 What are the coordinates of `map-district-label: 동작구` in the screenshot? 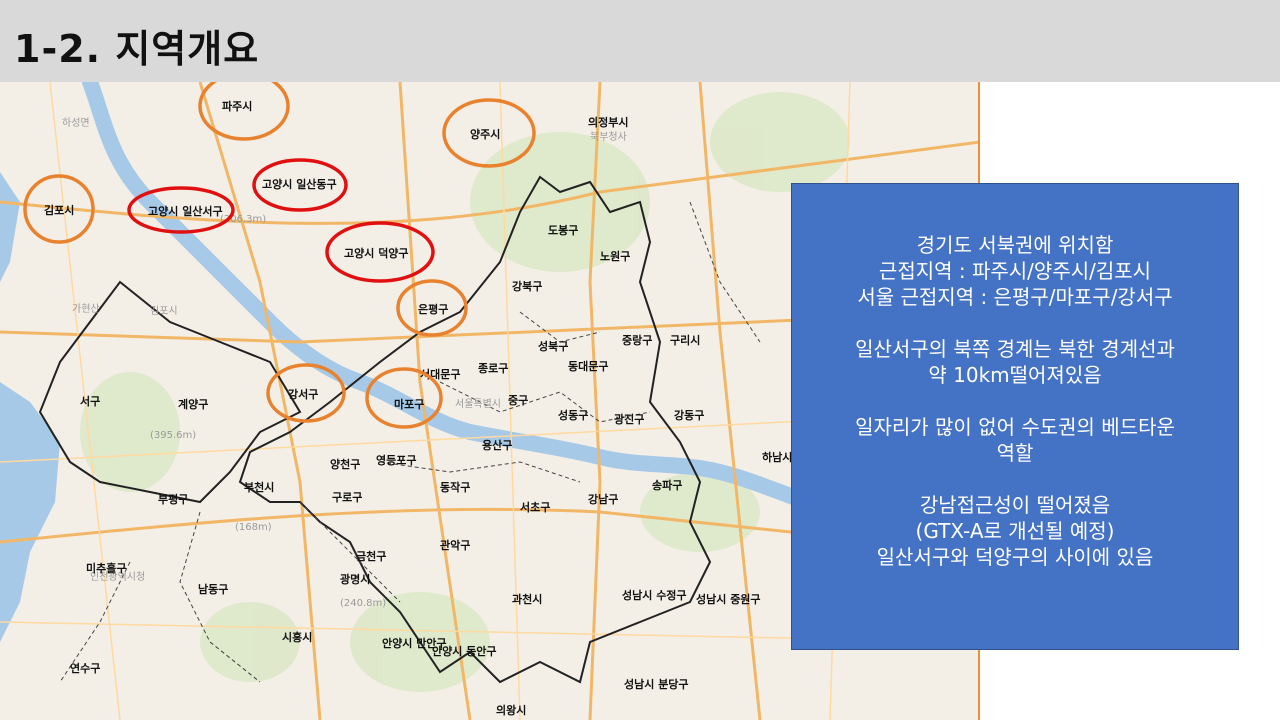 It's located at (455, 487).